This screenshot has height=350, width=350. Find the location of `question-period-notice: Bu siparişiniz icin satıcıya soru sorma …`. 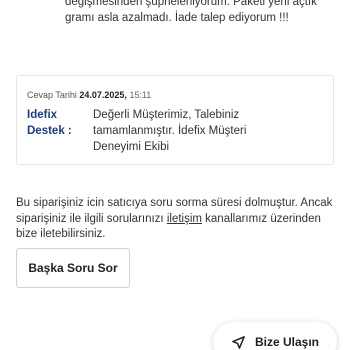

question-period-notice: Bu siparişiniz icin satıcıya soru sorma … is located at coordinates (176, 219).